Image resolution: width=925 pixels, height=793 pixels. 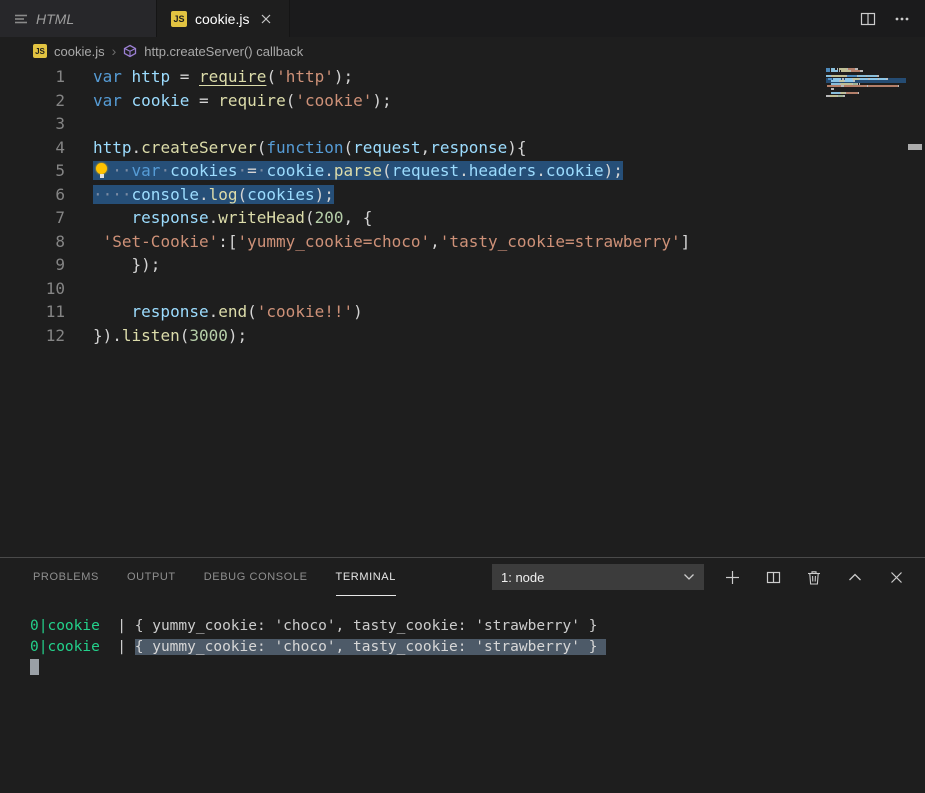 What do you see at coordinates (32, 289) in the screenshot?
I see `line-number: 10` at bounding box center [32, 289].